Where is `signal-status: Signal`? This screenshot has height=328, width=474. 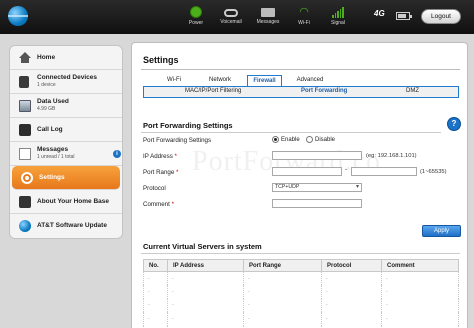
signal-status: Signal is located at coordinates (338, 16).